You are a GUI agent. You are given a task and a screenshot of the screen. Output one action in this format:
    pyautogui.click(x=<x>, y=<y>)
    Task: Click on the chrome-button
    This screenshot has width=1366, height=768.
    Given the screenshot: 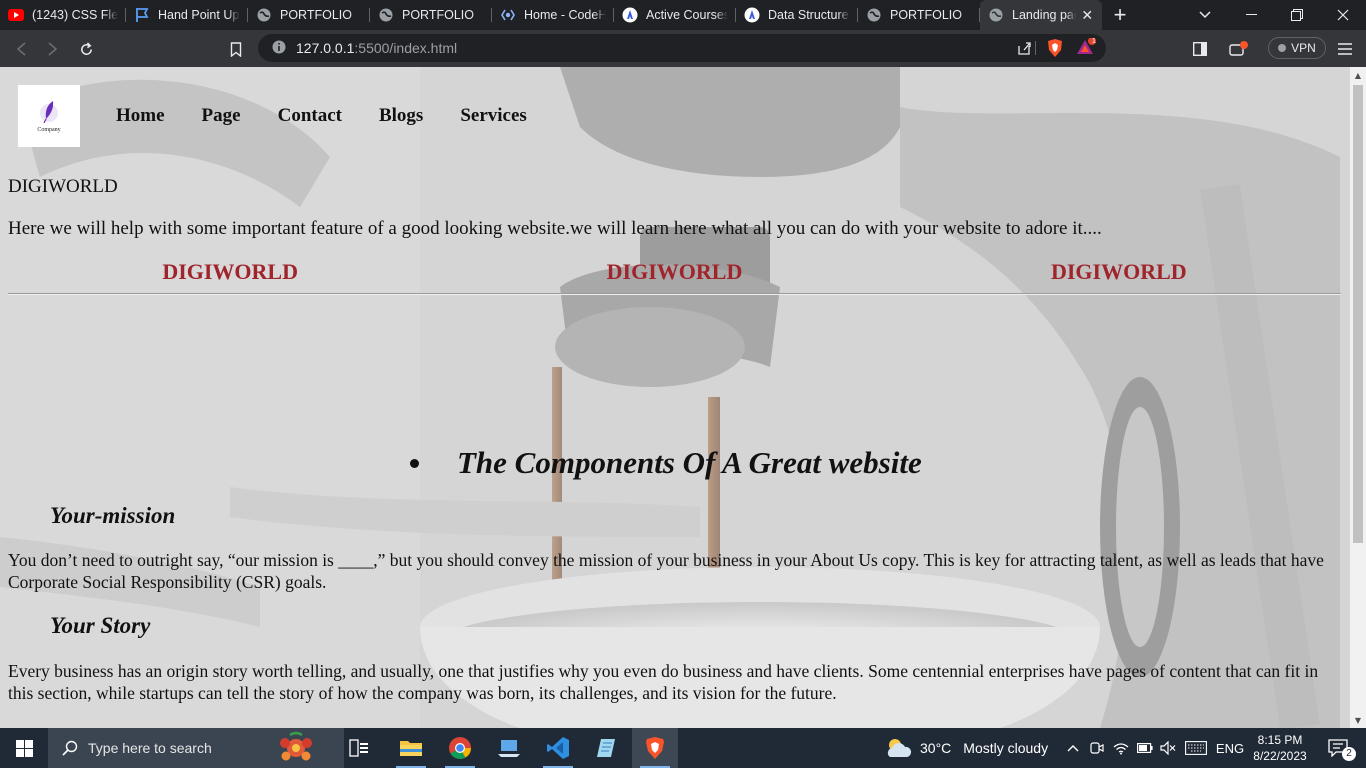 What is the action you would take?
    pyautogui.click(x=460, y=748)
    